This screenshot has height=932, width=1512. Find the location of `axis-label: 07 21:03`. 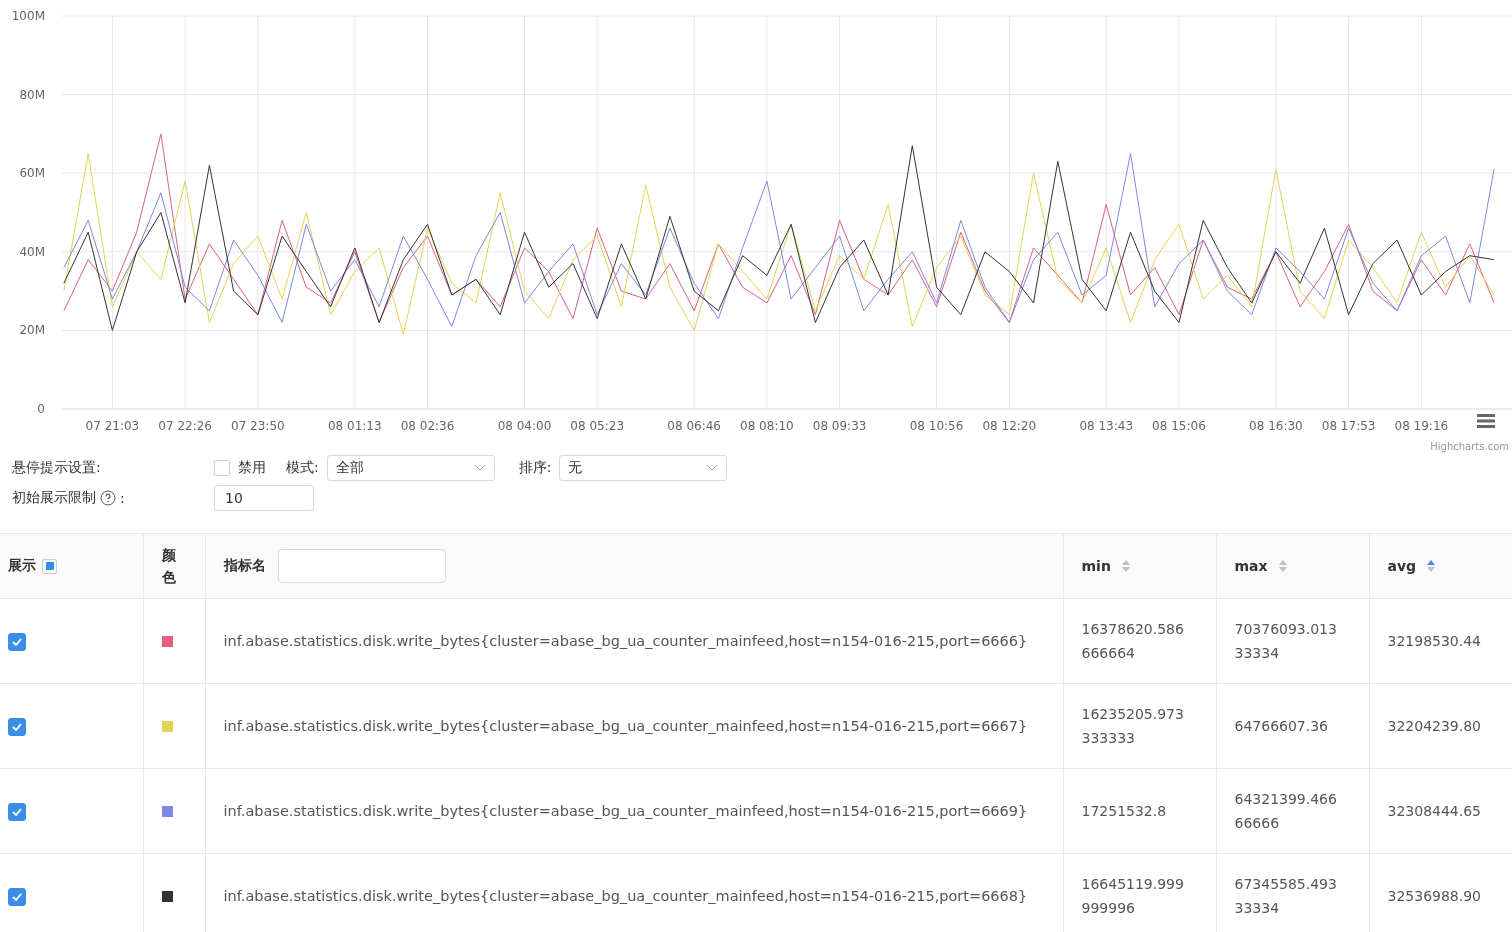

axis-label: 07 21:03 is located at coordinates (112, 426).